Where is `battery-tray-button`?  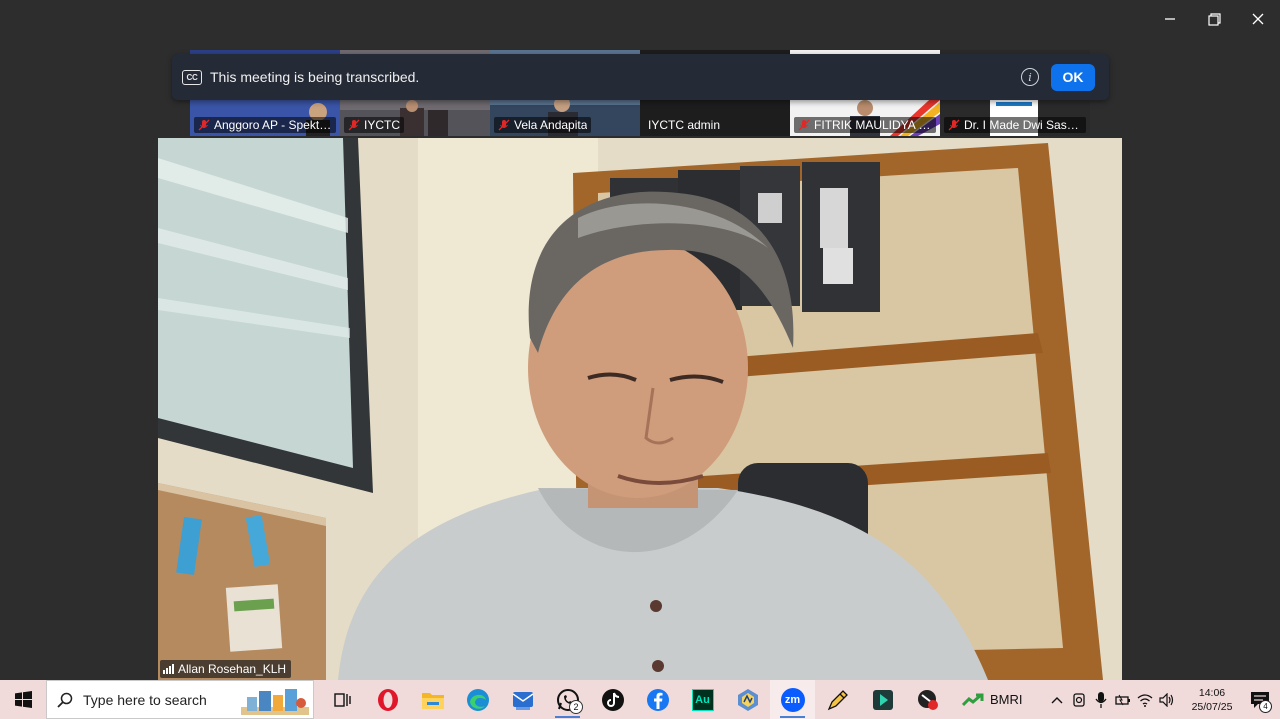 battery-tray-button is located at coordinates (1123, 699).